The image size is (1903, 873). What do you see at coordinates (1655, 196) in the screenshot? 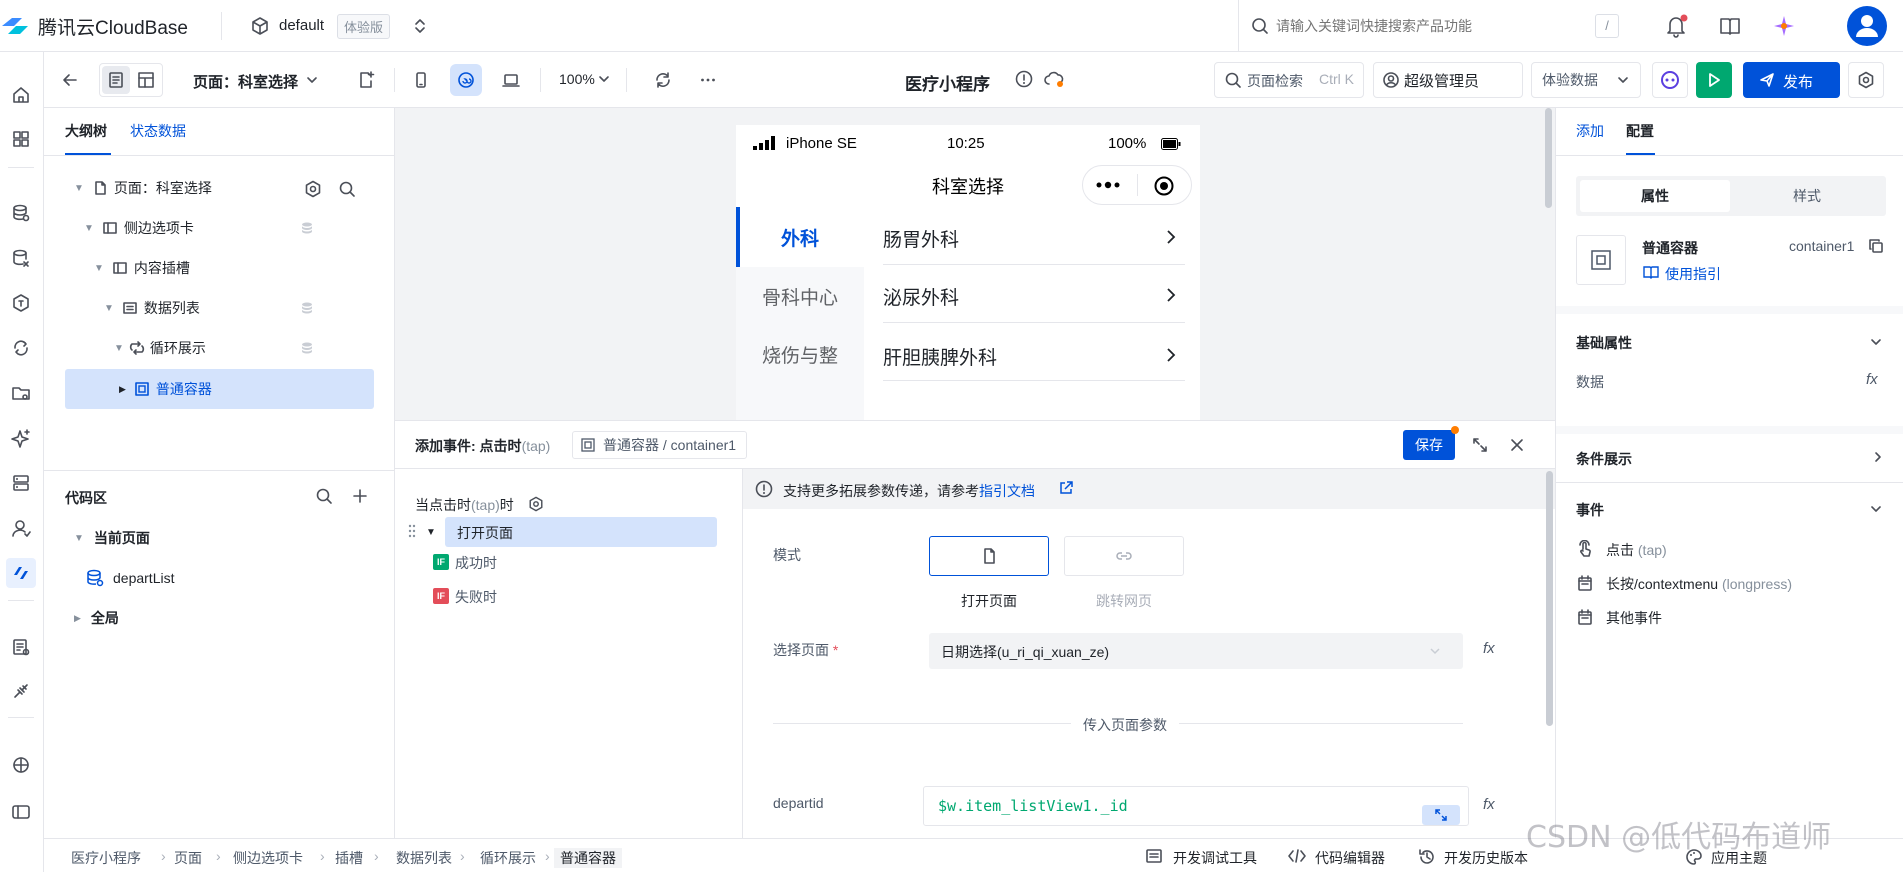
I see `seg-properties: 属性` at bounding box center [1655, 196].